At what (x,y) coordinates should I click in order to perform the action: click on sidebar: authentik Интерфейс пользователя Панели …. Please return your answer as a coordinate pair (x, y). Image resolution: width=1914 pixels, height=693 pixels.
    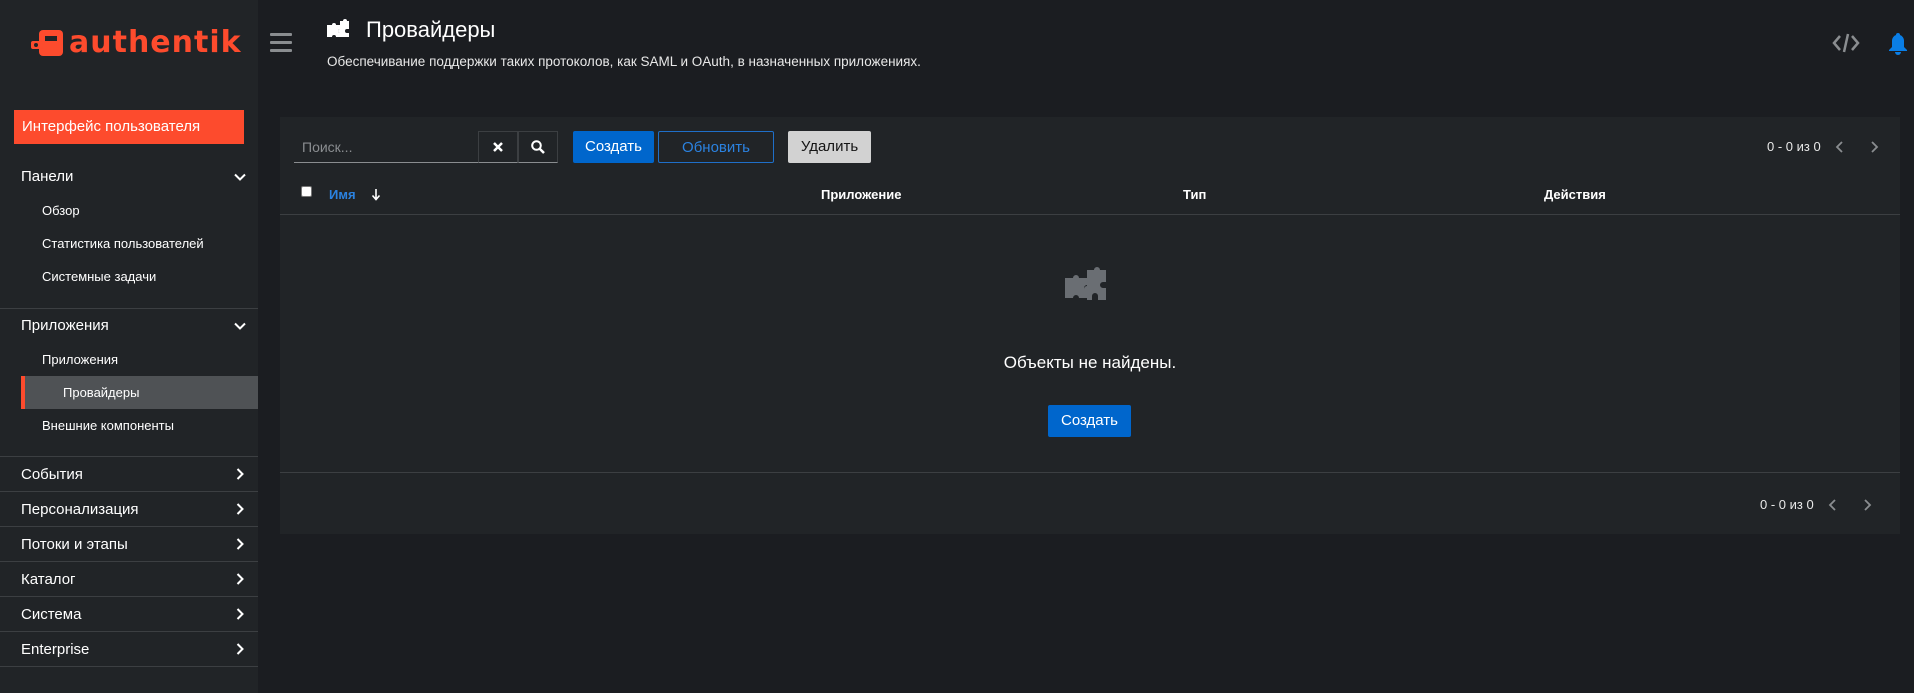
    Looking at the image, I should click on (129, 346).